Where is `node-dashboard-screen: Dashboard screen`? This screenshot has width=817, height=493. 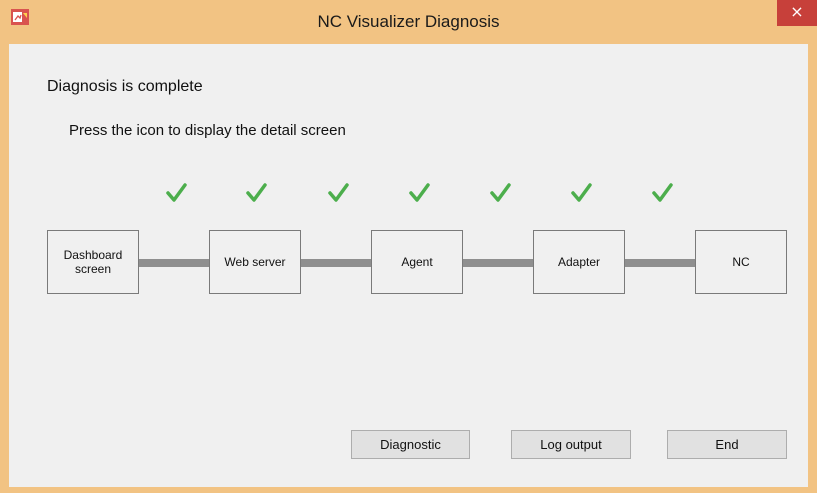 node-dashboard-screen: Dashboard screen is located at coordinates (93, 262).